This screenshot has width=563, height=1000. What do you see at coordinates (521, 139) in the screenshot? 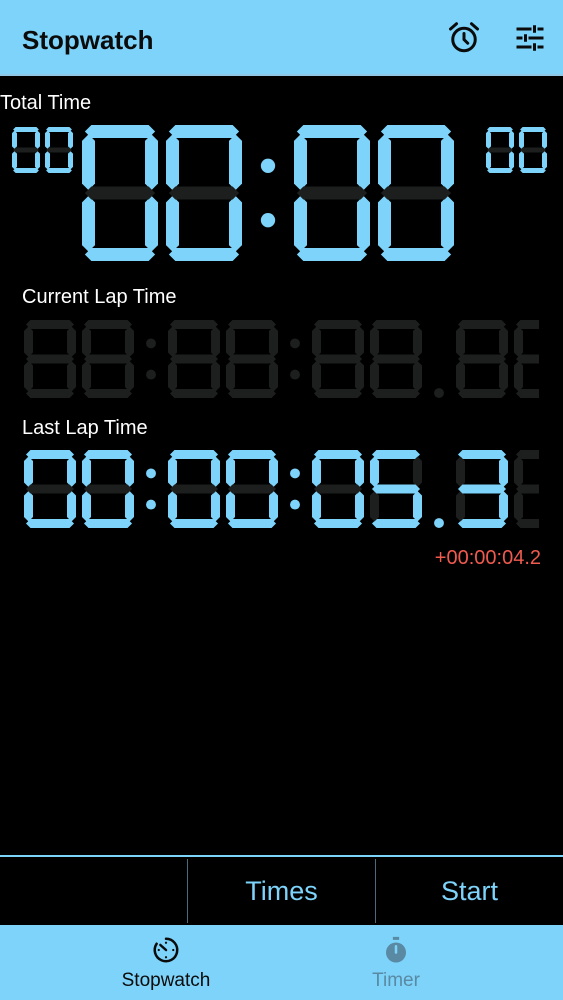
I see `hundredths-segment-f` at bounding box center [521, 139].